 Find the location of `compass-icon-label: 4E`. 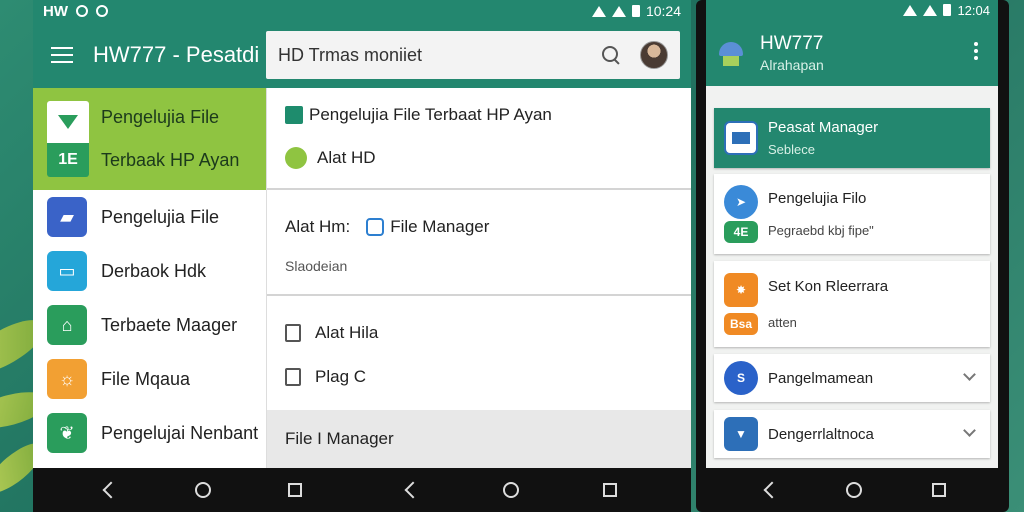

compass-icon-label: 4E is located at coordinates (741, 232).